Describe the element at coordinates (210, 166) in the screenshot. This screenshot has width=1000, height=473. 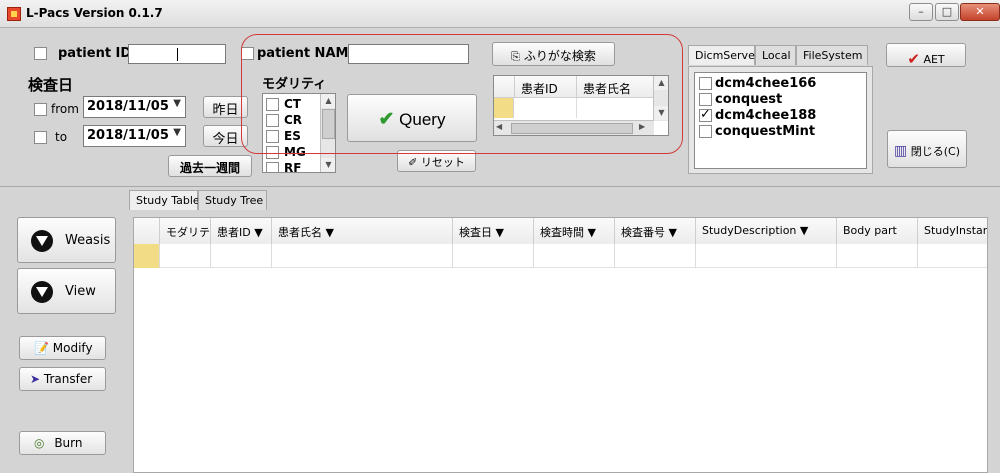
I see `past-week-button: 過去一週間` at that location.